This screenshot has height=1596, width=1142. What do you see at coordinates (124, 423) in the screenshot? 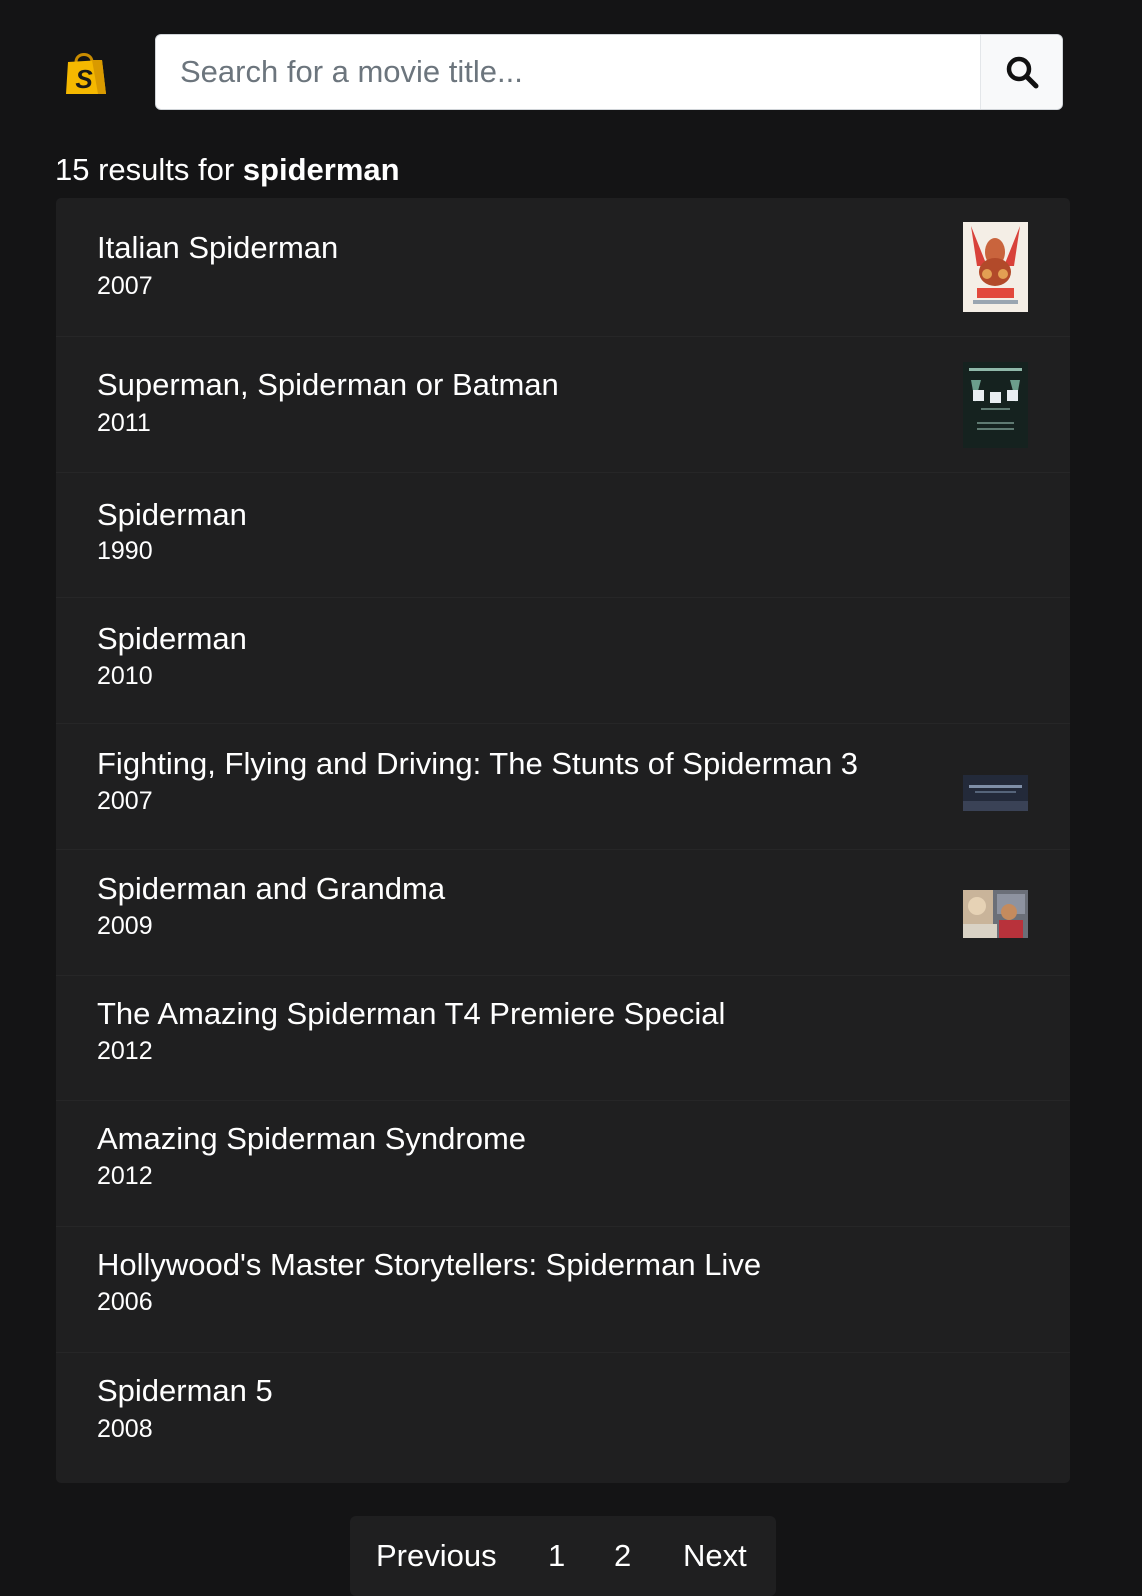
I see `movie-year: 2011` at bounding box center [124, 423].